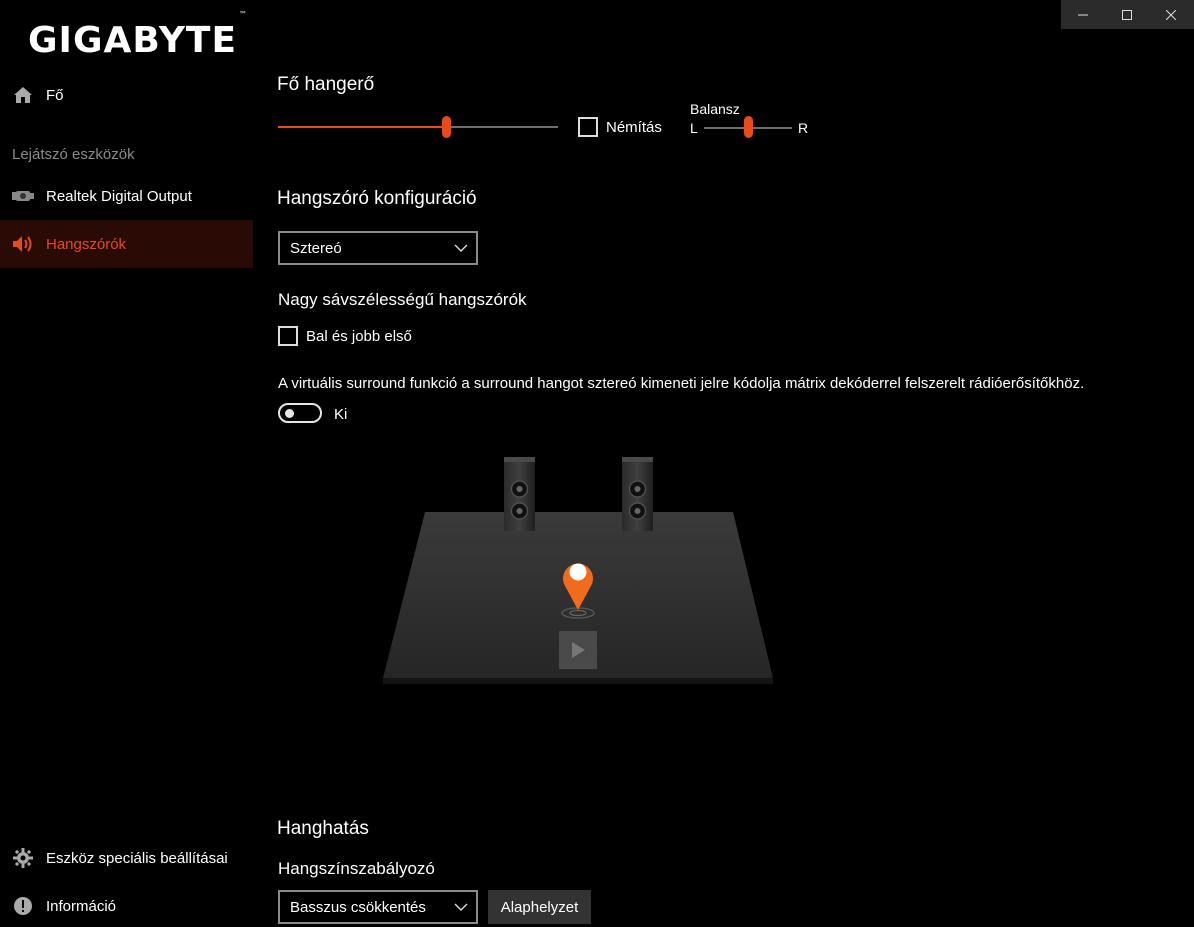  I want to click on fullrange-speakers-title: Nagy sávszélességű hangszórók, so click(402, 299).